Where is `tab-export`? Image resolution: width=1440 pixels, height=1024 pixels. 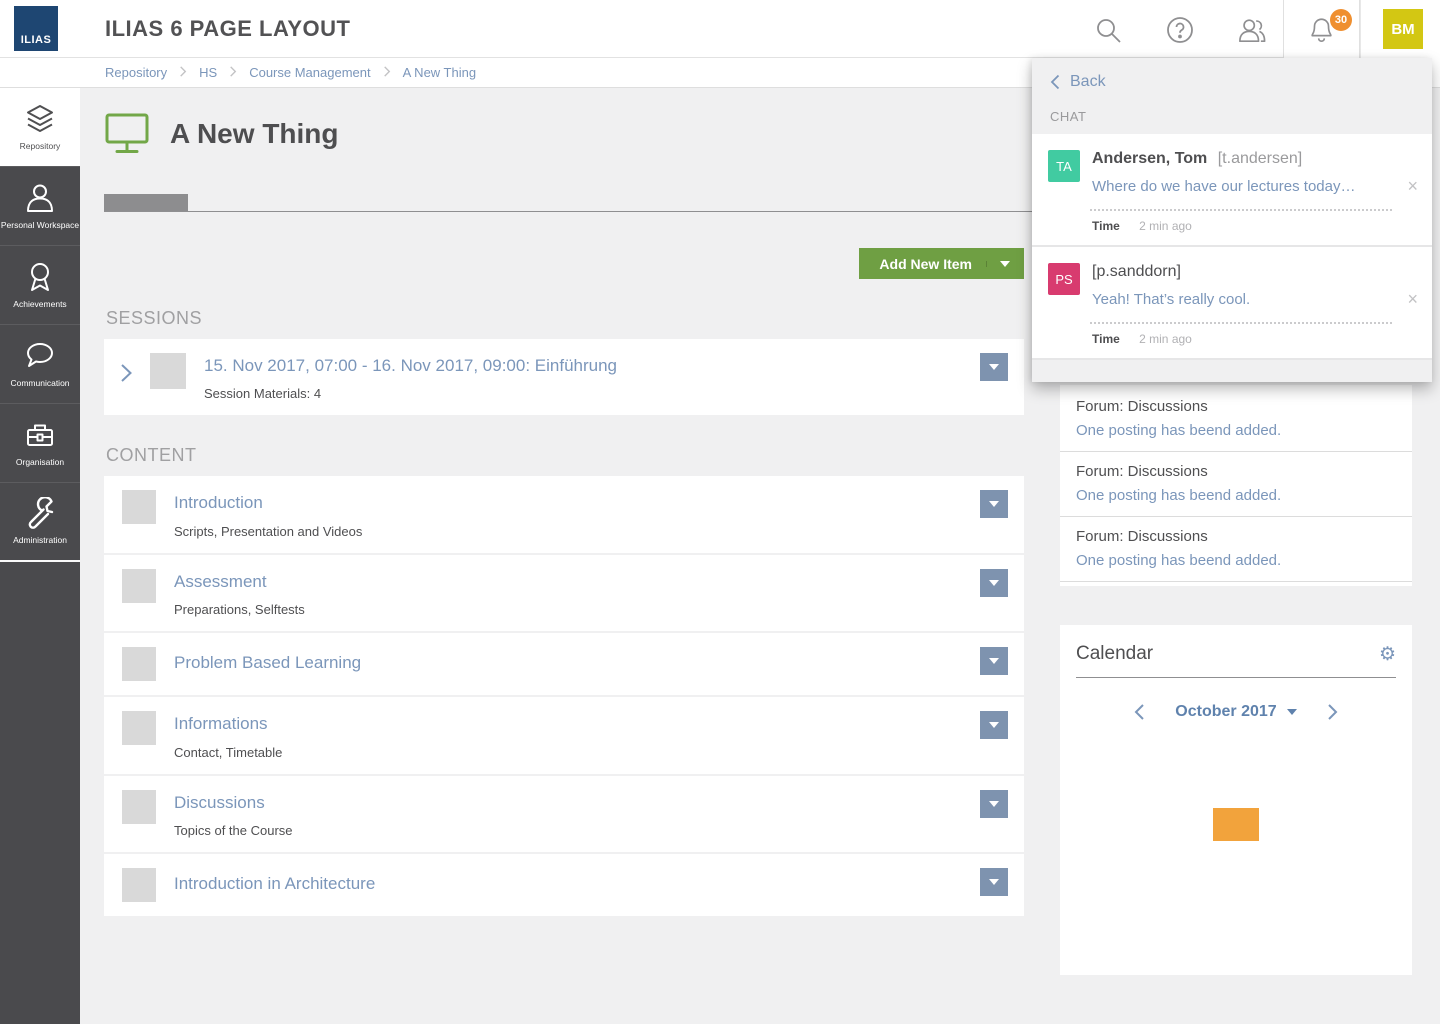
tab-export is located at coordinates (826, 202).